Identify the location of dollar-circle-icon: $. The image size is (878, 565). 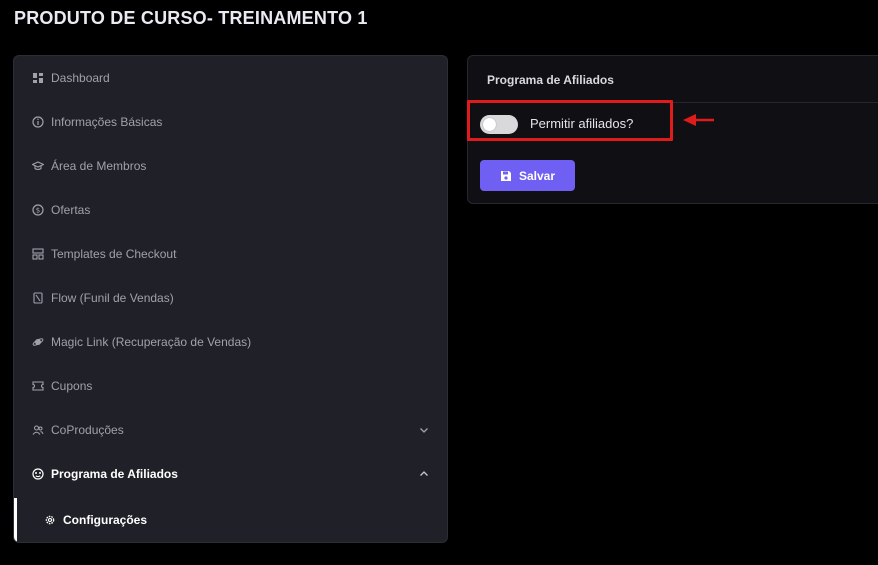
(38, 210).